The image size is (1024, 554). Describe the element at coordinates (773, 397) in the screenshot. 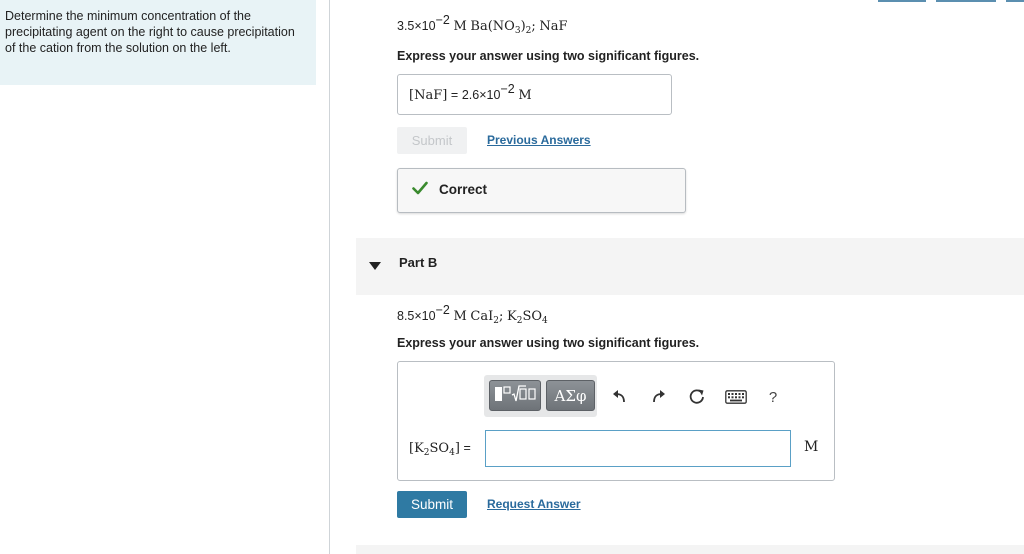

I see `help-icon: ?` at that location.